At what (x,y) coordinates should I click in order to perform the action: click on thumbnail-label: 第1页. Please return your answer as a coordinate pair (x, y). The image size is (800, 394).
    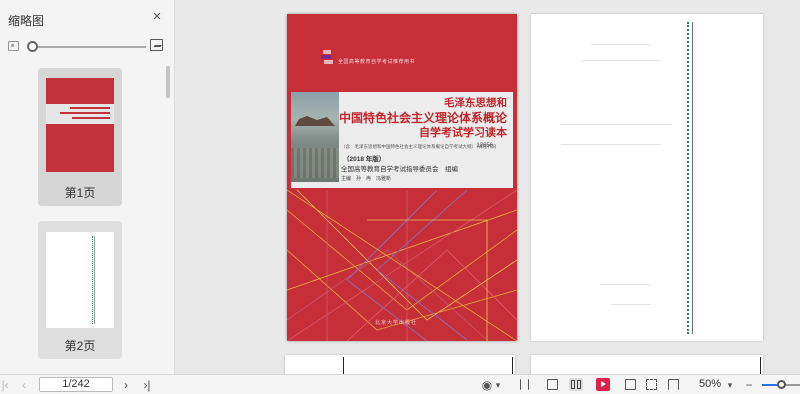
    Looking at the image, I should click on (80, 193).